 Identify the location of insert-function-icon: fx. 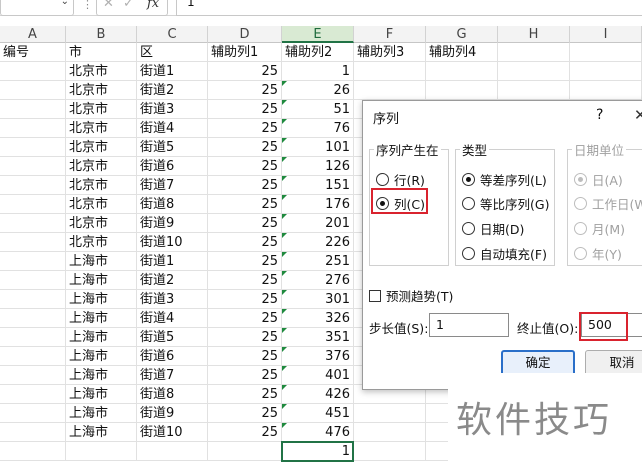
(153, 6).